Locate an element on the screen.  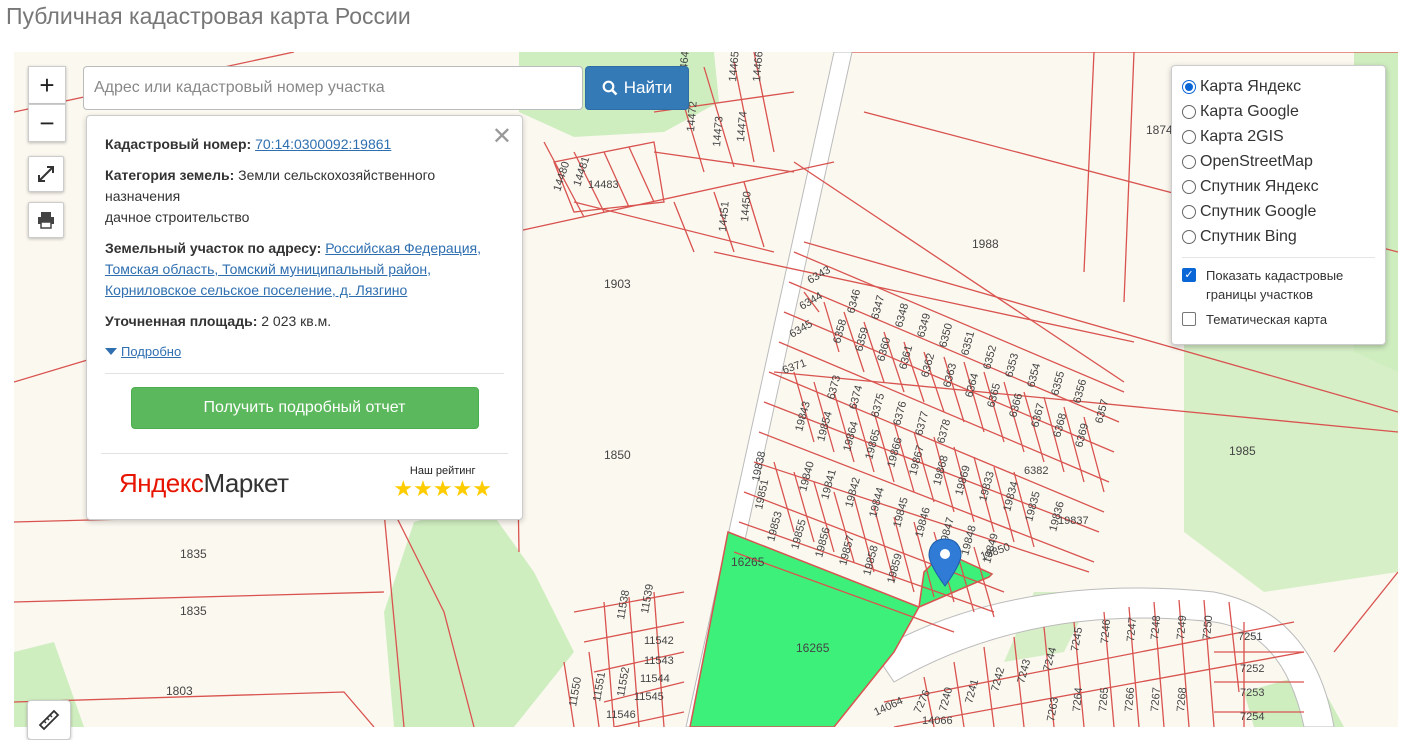
label: 6343 is located at coordinates (819, 275).